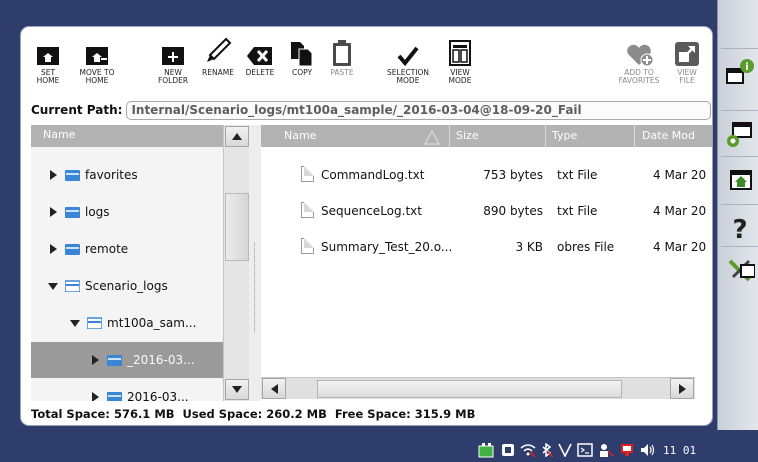 The width and height of the screenshot is (758, 462). I want to click on person-icon, so click(606, 450).